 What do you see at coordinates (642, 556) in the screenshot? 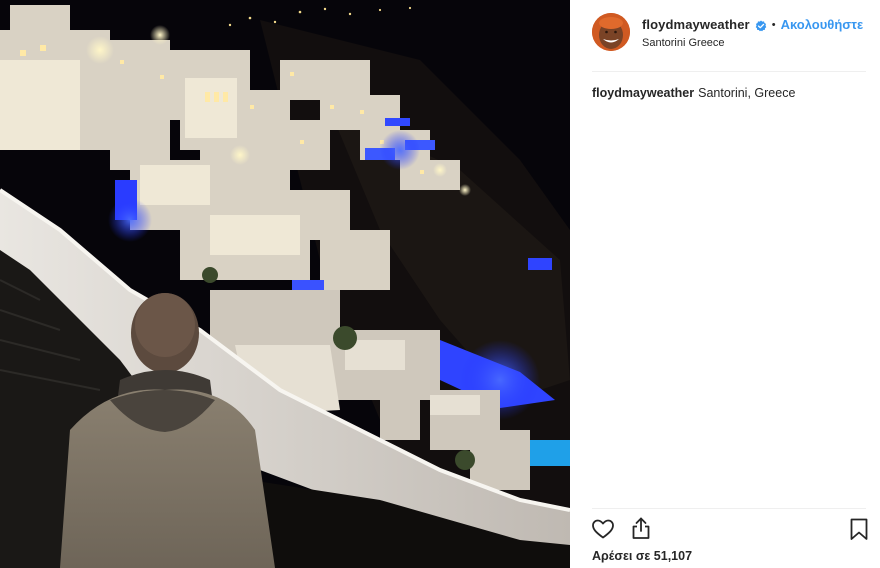
I see `likes-count: Αρέσει σε 51,107` at bounding box center [642, 556].